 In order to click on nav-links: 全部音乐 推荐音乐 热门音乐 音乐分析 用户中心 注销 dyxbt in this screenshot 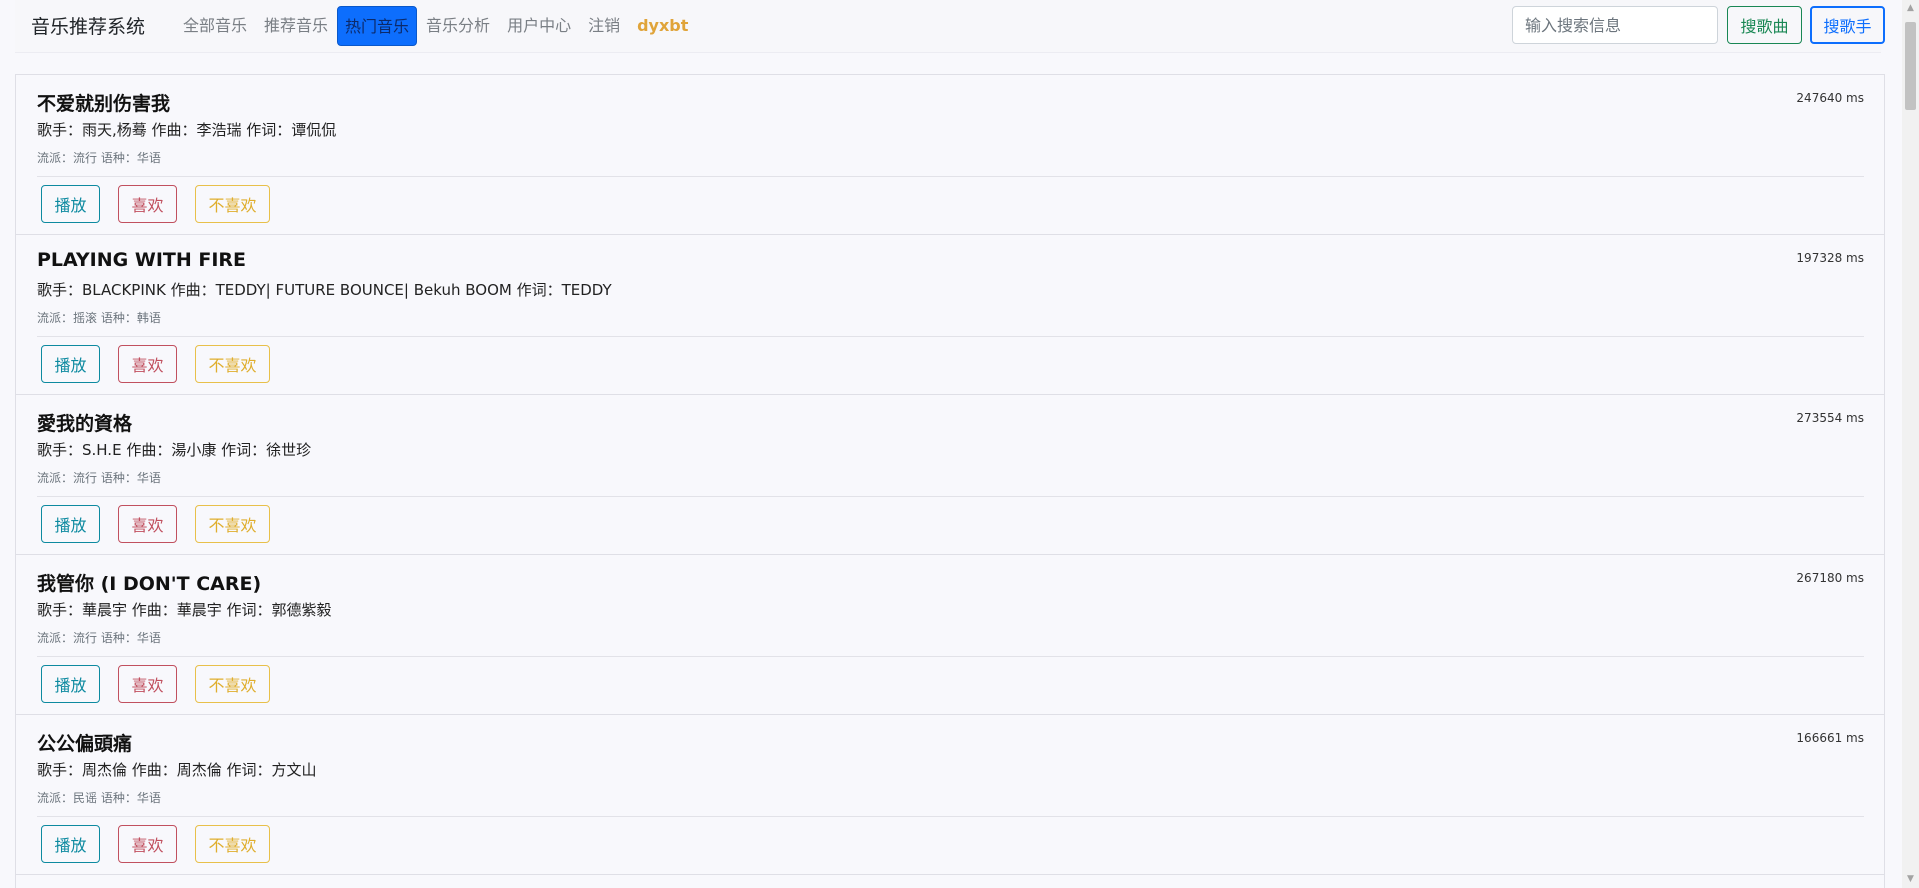, I will do `click(431, 26)`.